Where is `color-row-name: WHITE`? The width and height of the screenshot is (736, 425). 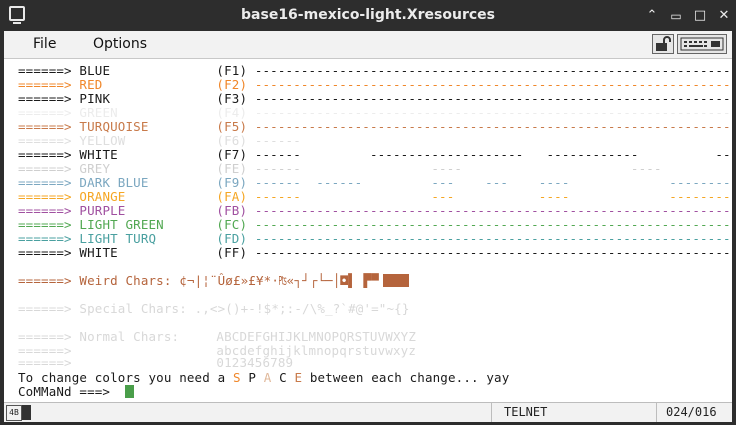
color-row-name: WHITE is located at coordinates (98, 154).